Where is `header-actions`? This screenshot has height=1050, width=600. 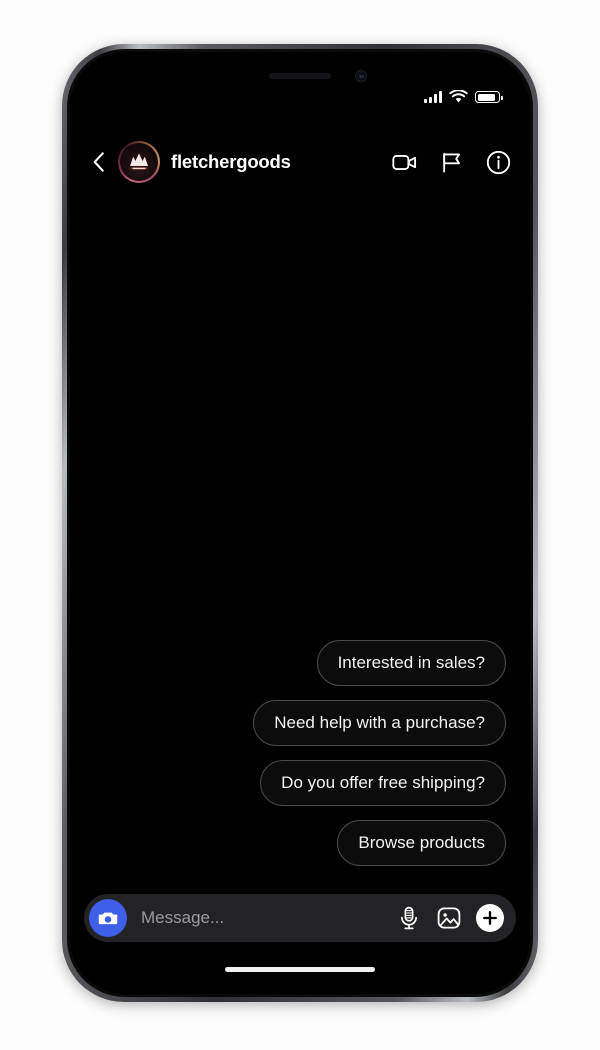
header-actions is located at coordinates (451, 162).